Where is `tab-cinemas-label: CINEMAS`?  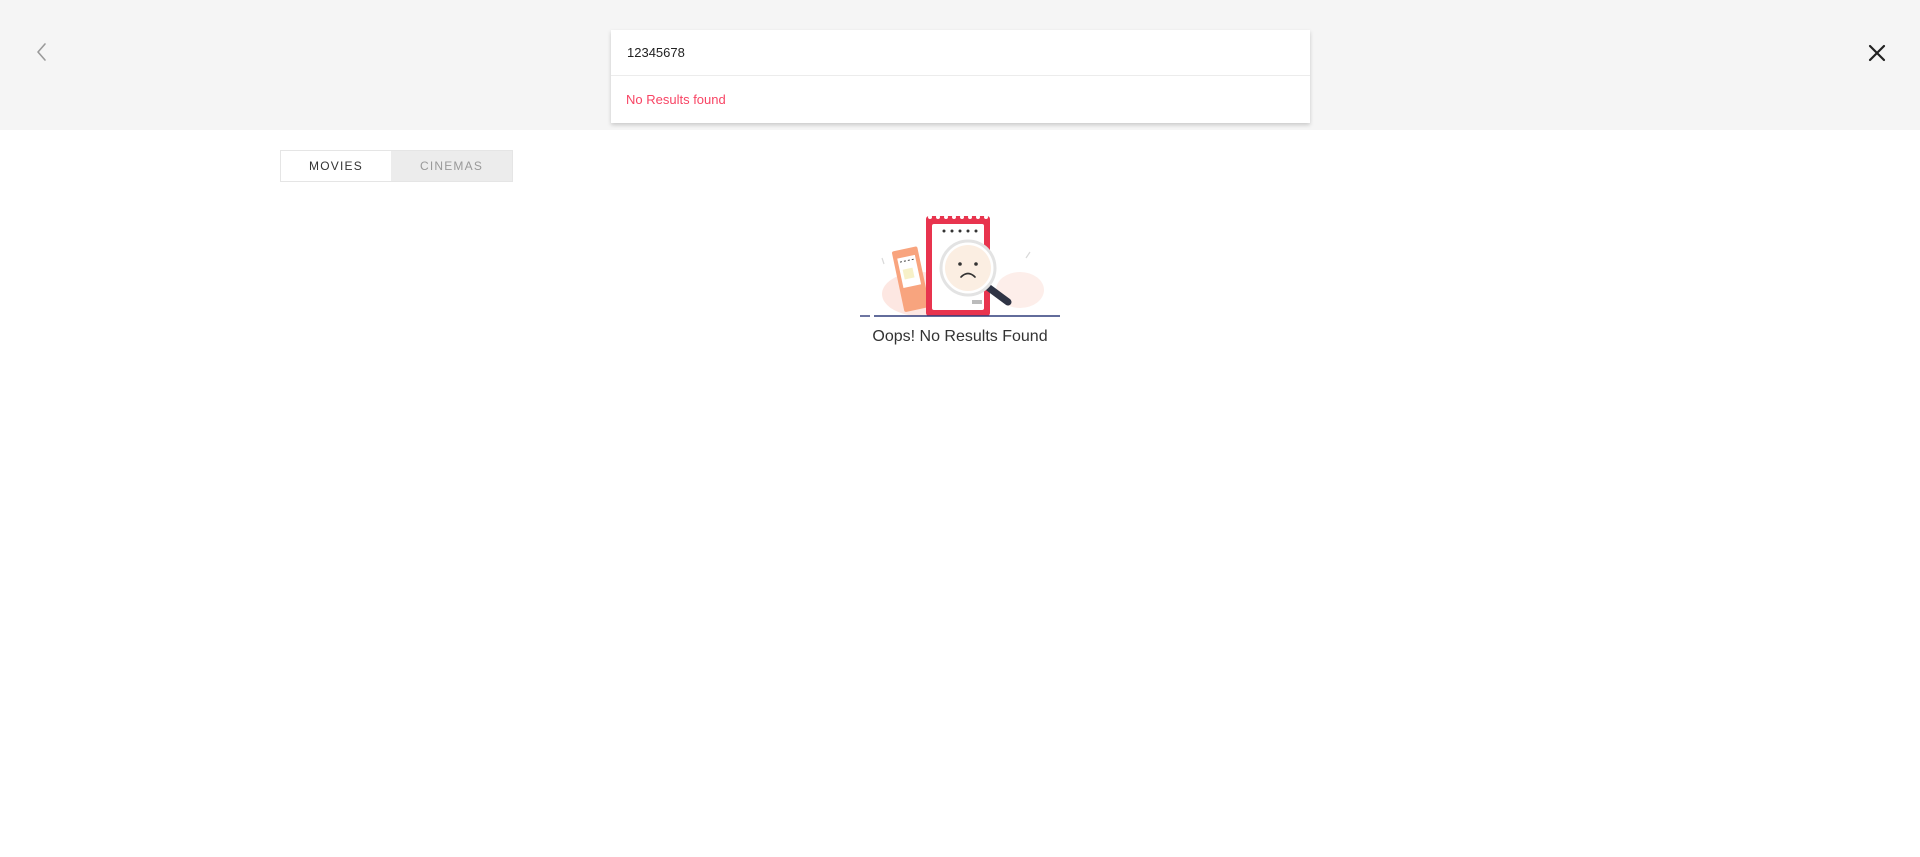
tab-cinemas-label: CINEMAS is located at coordinates (451, 166).